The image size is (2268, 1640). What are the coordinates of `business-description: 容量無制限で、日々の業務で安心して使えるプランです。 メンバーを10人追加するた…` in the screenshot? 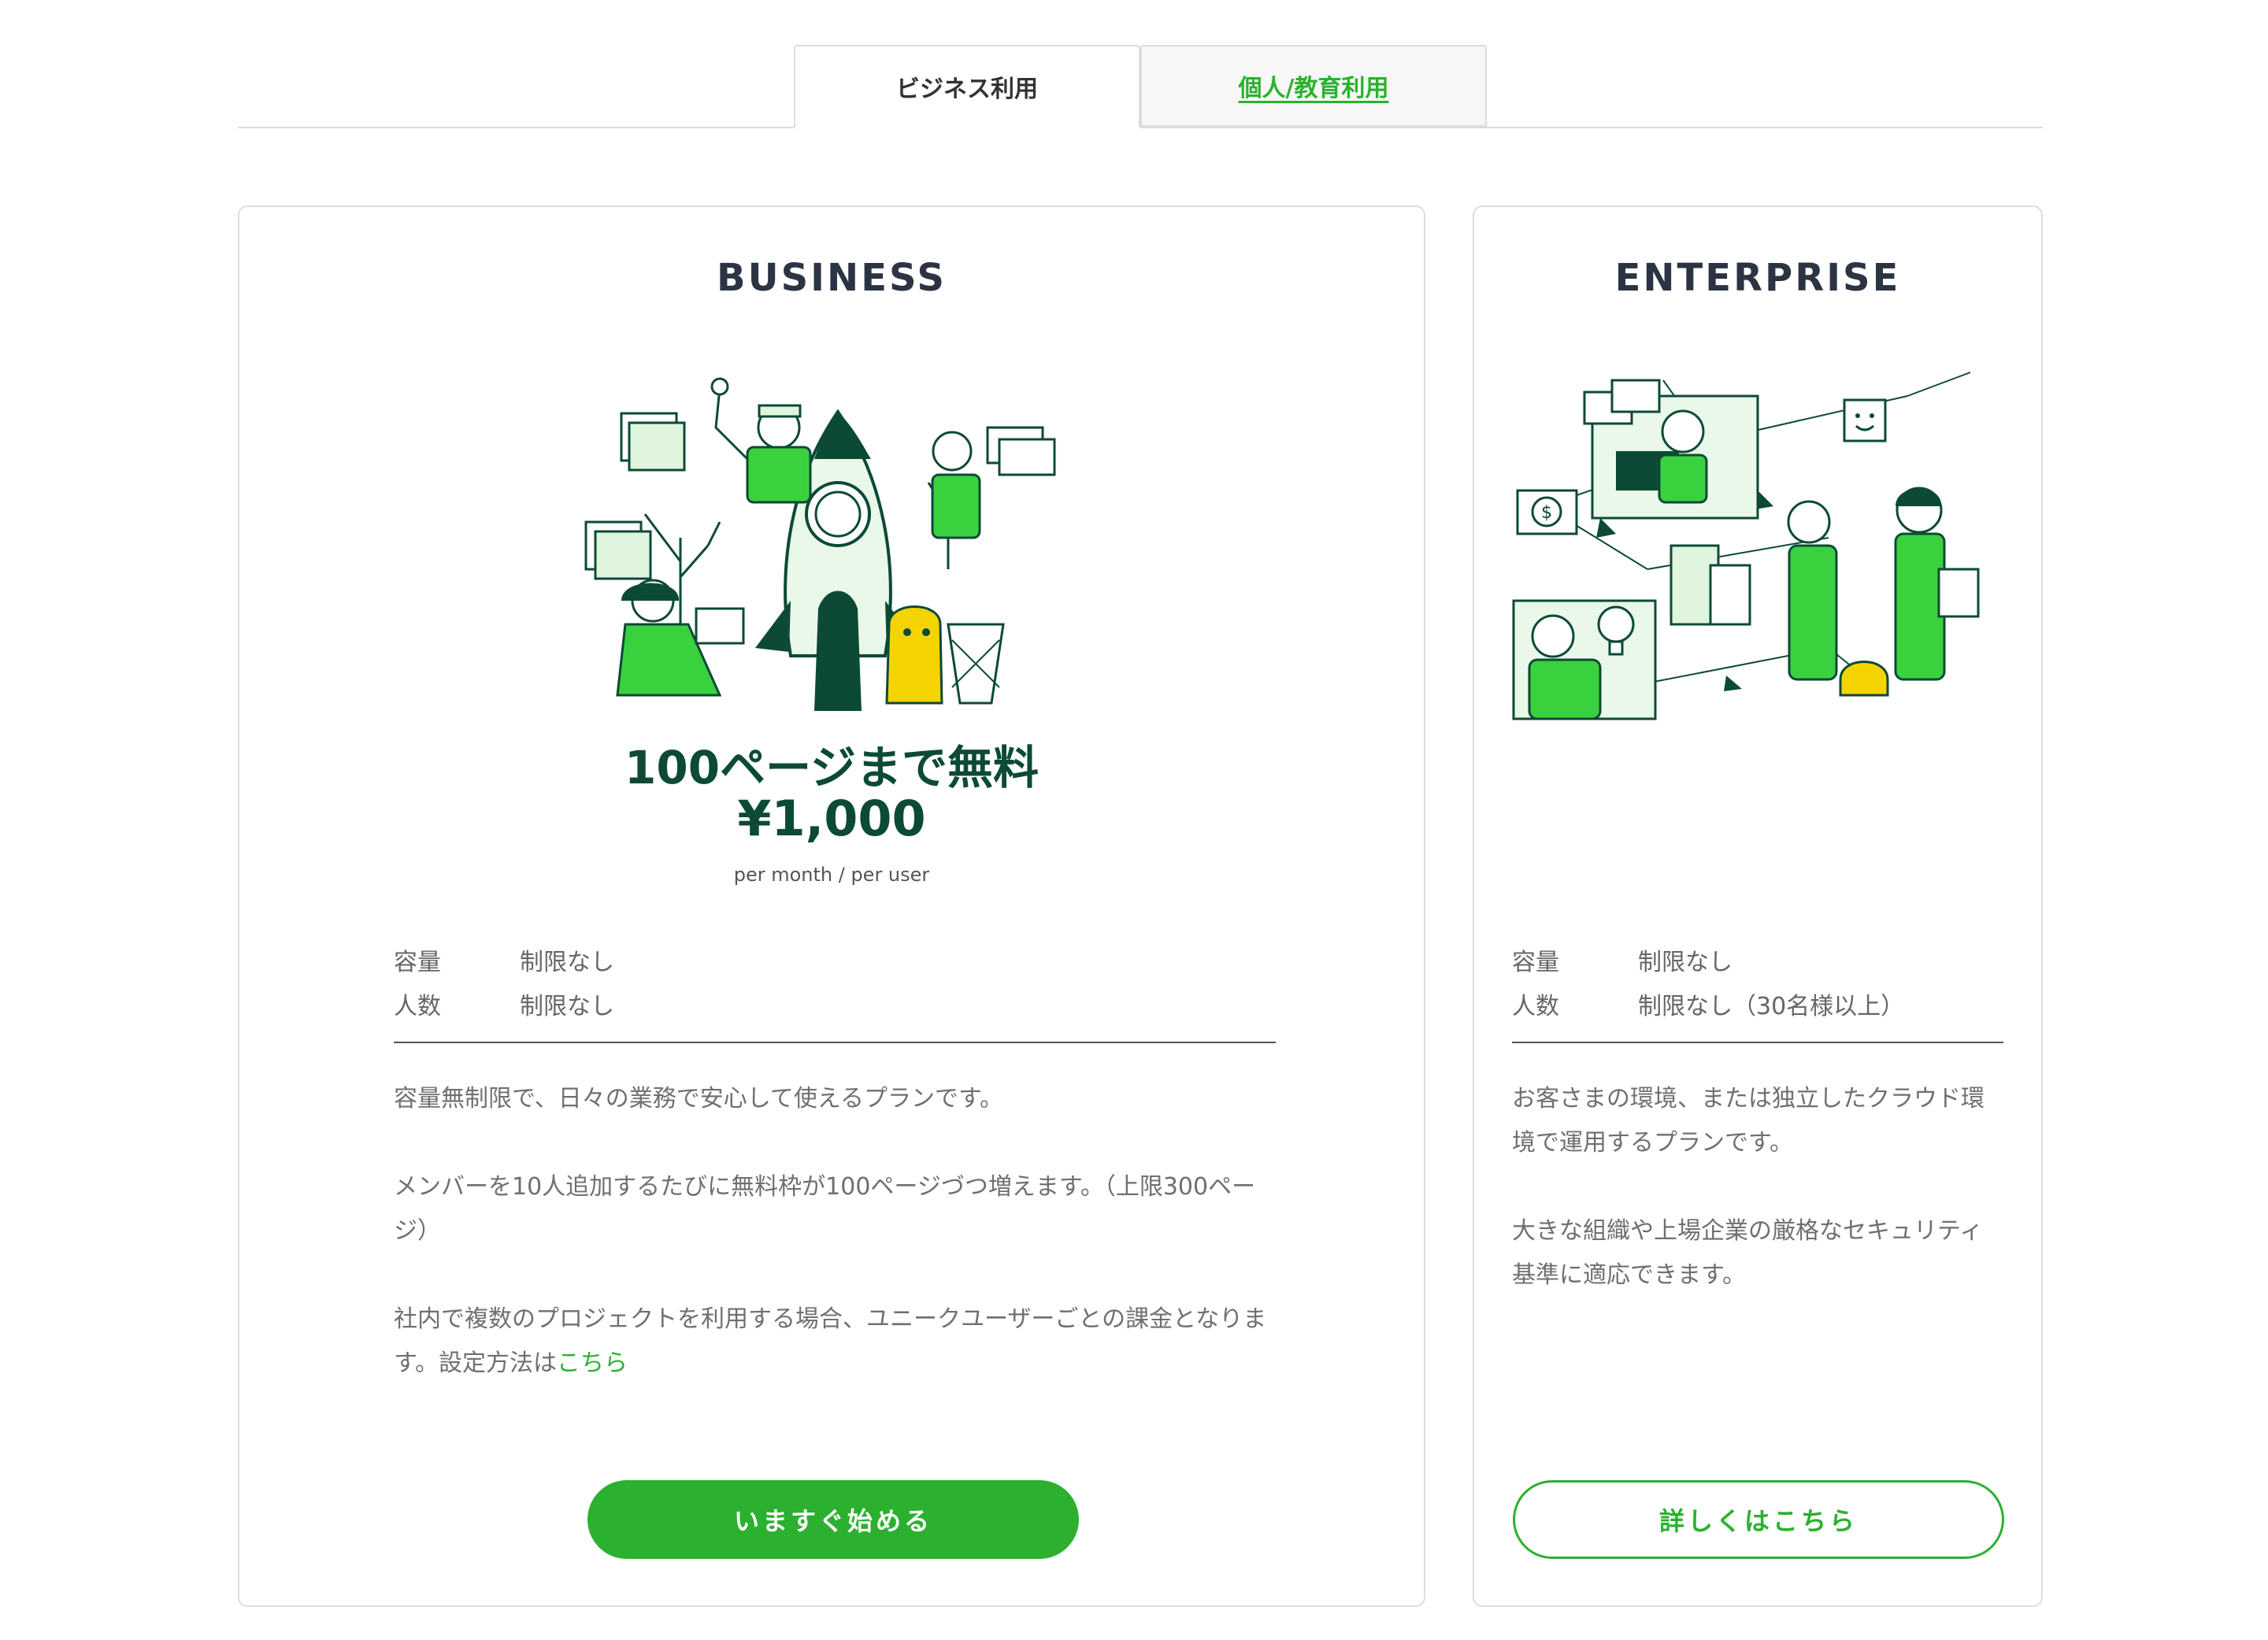 It's located at (835, 1253).